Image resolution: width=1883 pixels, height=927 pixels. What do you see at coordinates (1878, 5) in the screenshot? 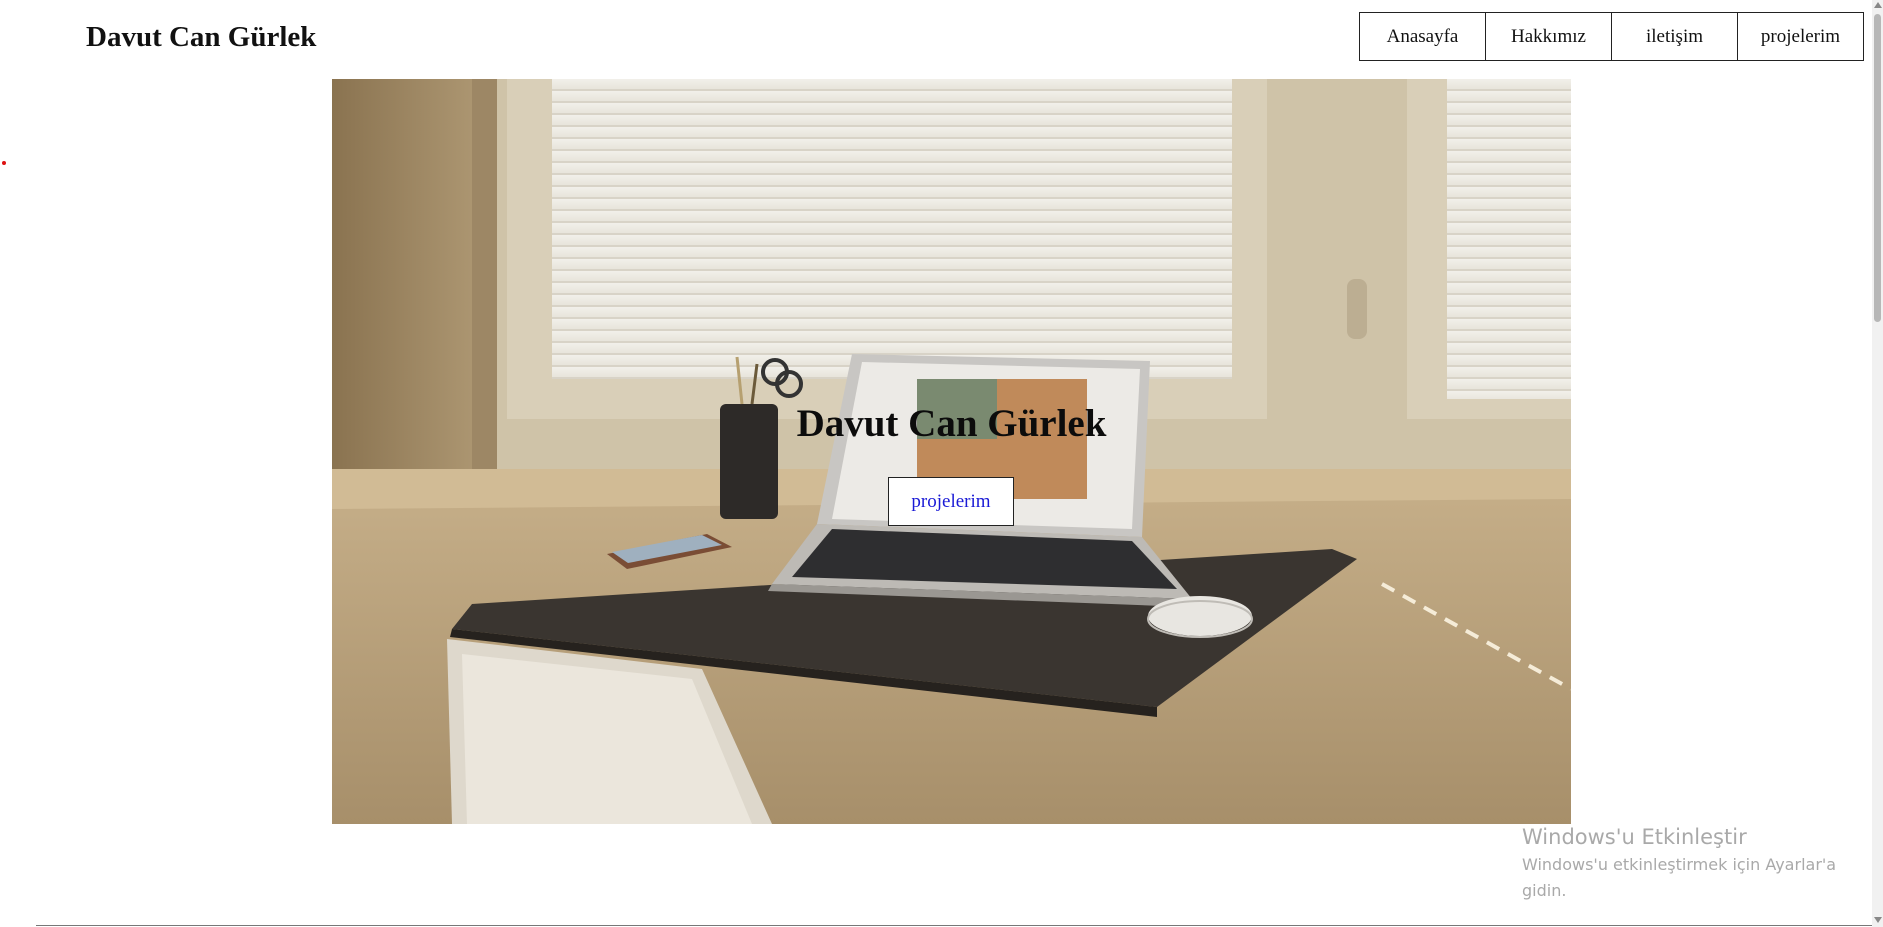
I see `scroll-up-arrow-icon` at bounding box center [1878, 5].